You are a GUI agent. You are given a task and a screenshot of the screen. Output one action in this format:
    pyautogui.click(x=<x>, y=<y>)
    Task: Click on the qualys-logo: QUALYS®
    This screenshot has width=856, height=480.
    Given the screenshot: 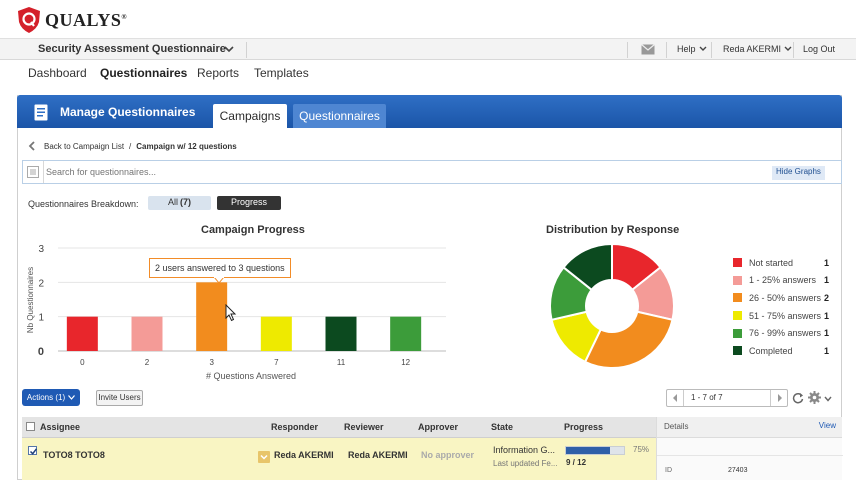 What is the action you would take?
    pyautogui.click(x=72, y=20)
    